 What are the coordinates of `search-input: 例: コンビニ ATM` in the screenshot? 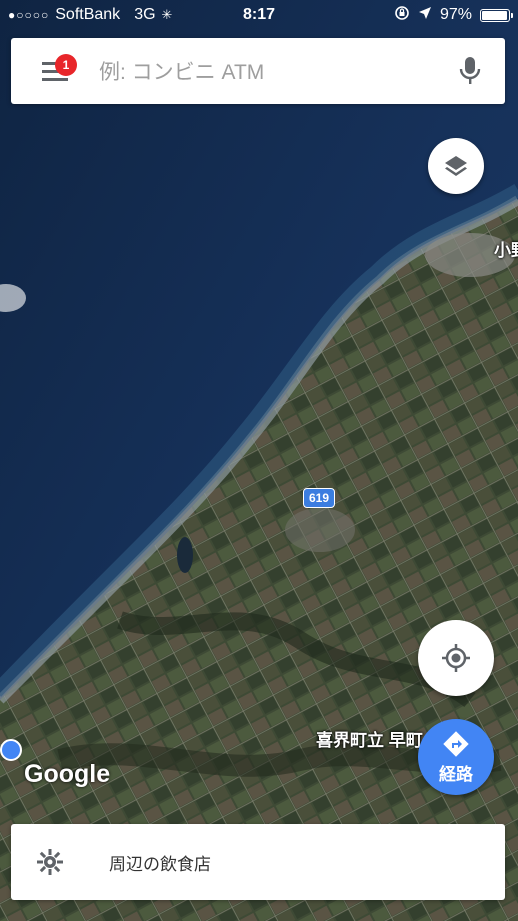 It's located at (267, 71).